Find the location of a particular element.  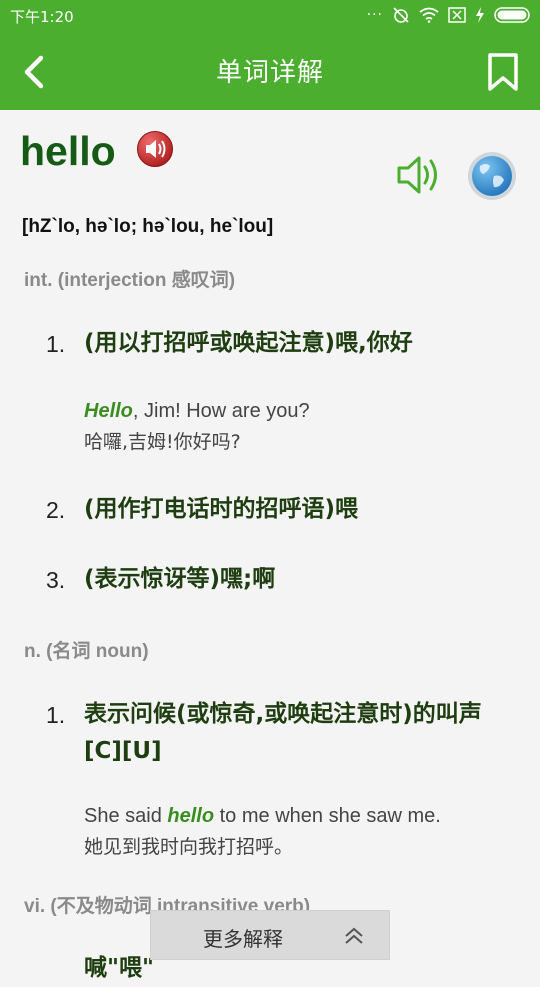

red-speaker-icon is located at coordinates (155, 149).